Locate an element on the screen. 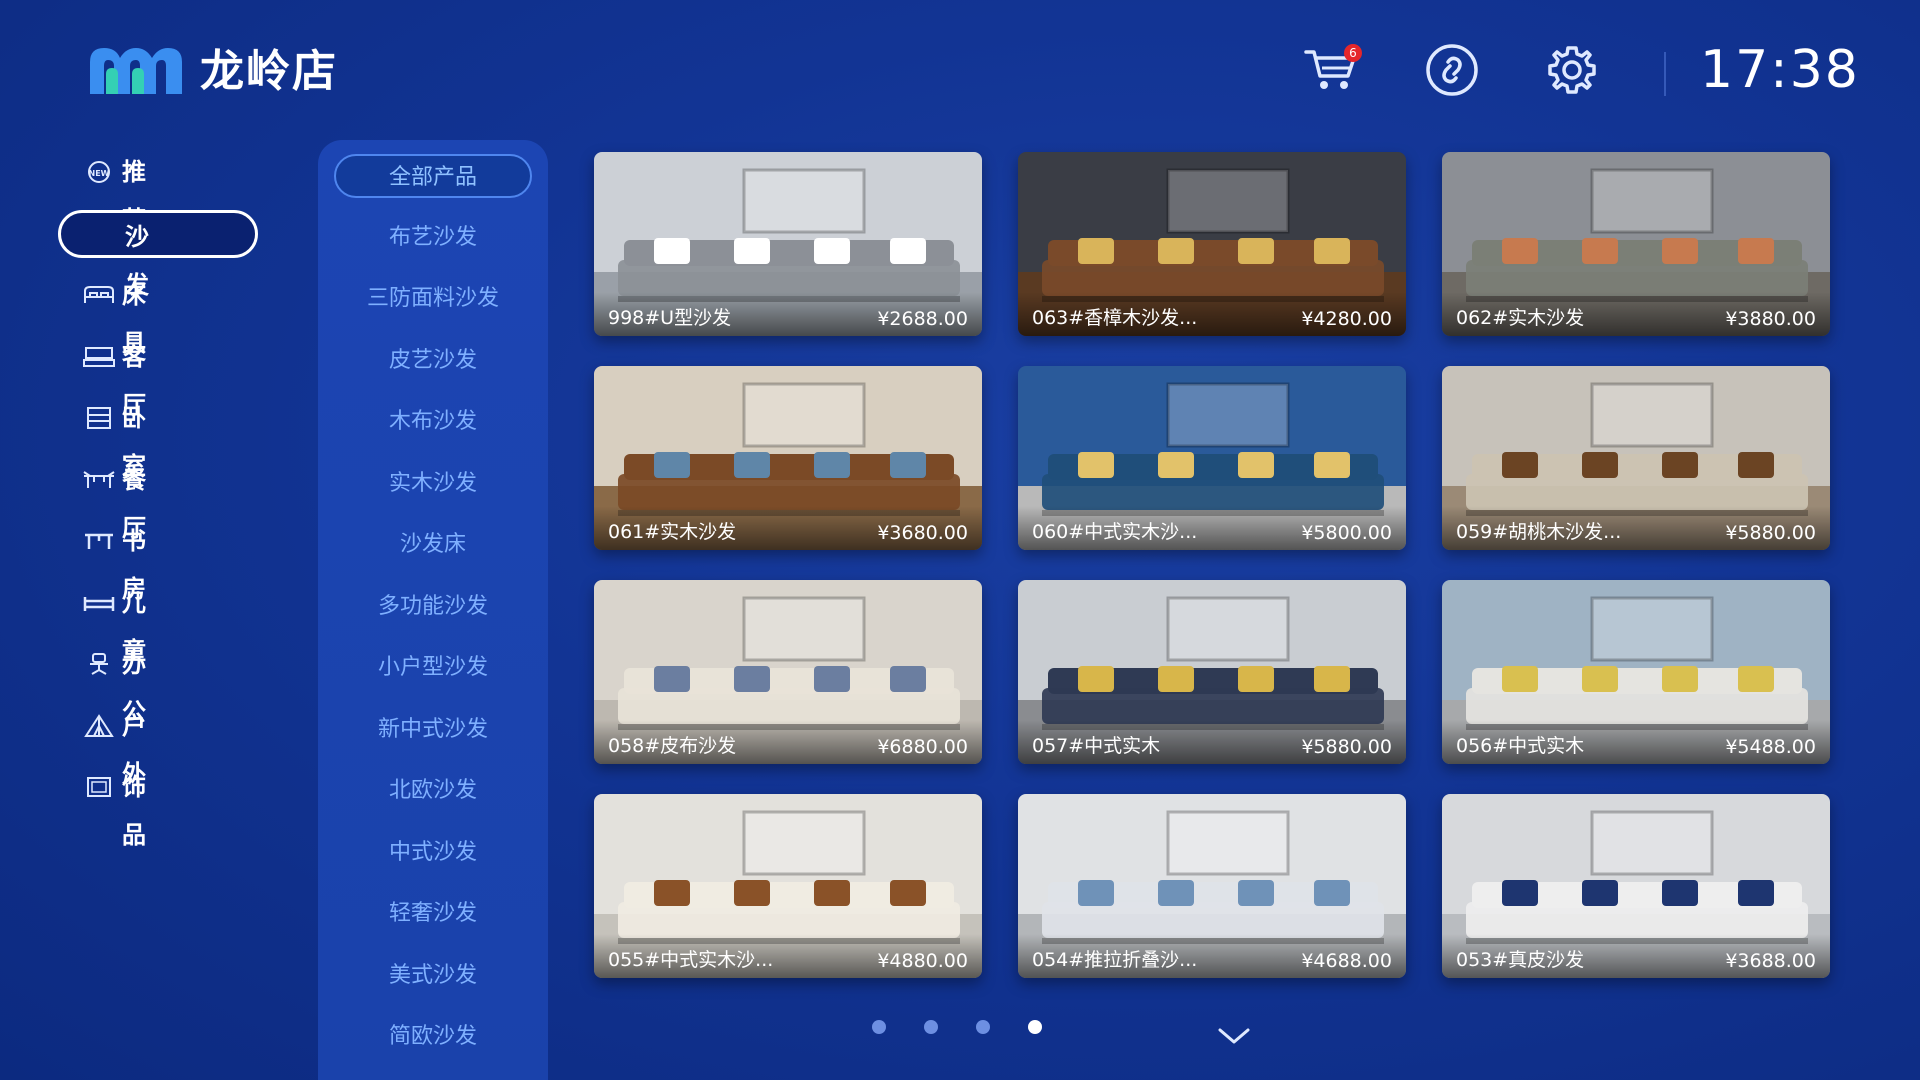 The width and height of the screenshot is (1920, 1080). frame-icon is located at coordinates (99, 787).